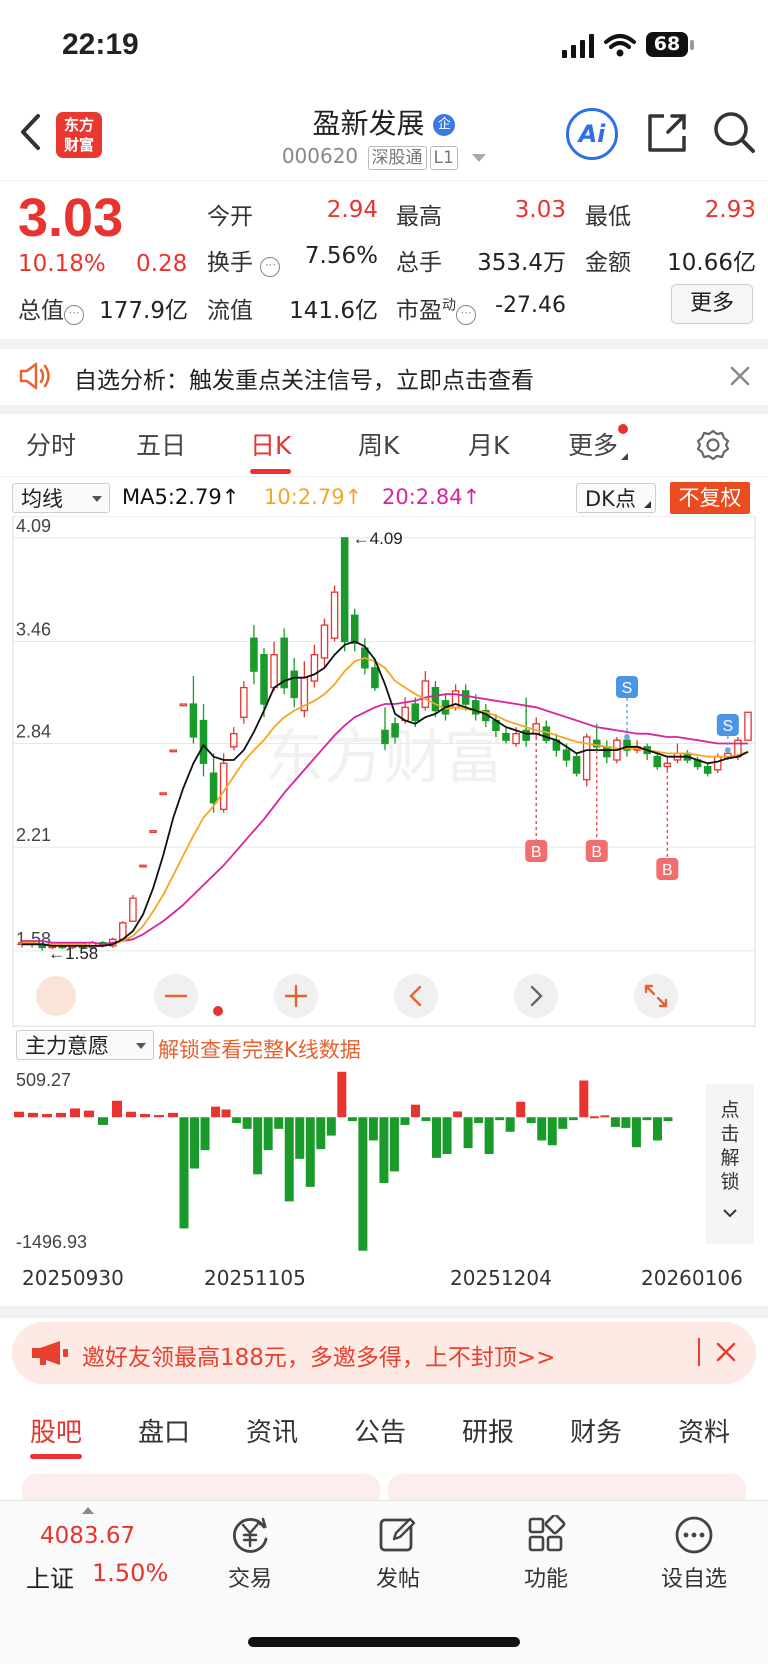  Describe the element at coordinates (536, 996) in the screenshot. I see `chart-control-right-button` at that location.